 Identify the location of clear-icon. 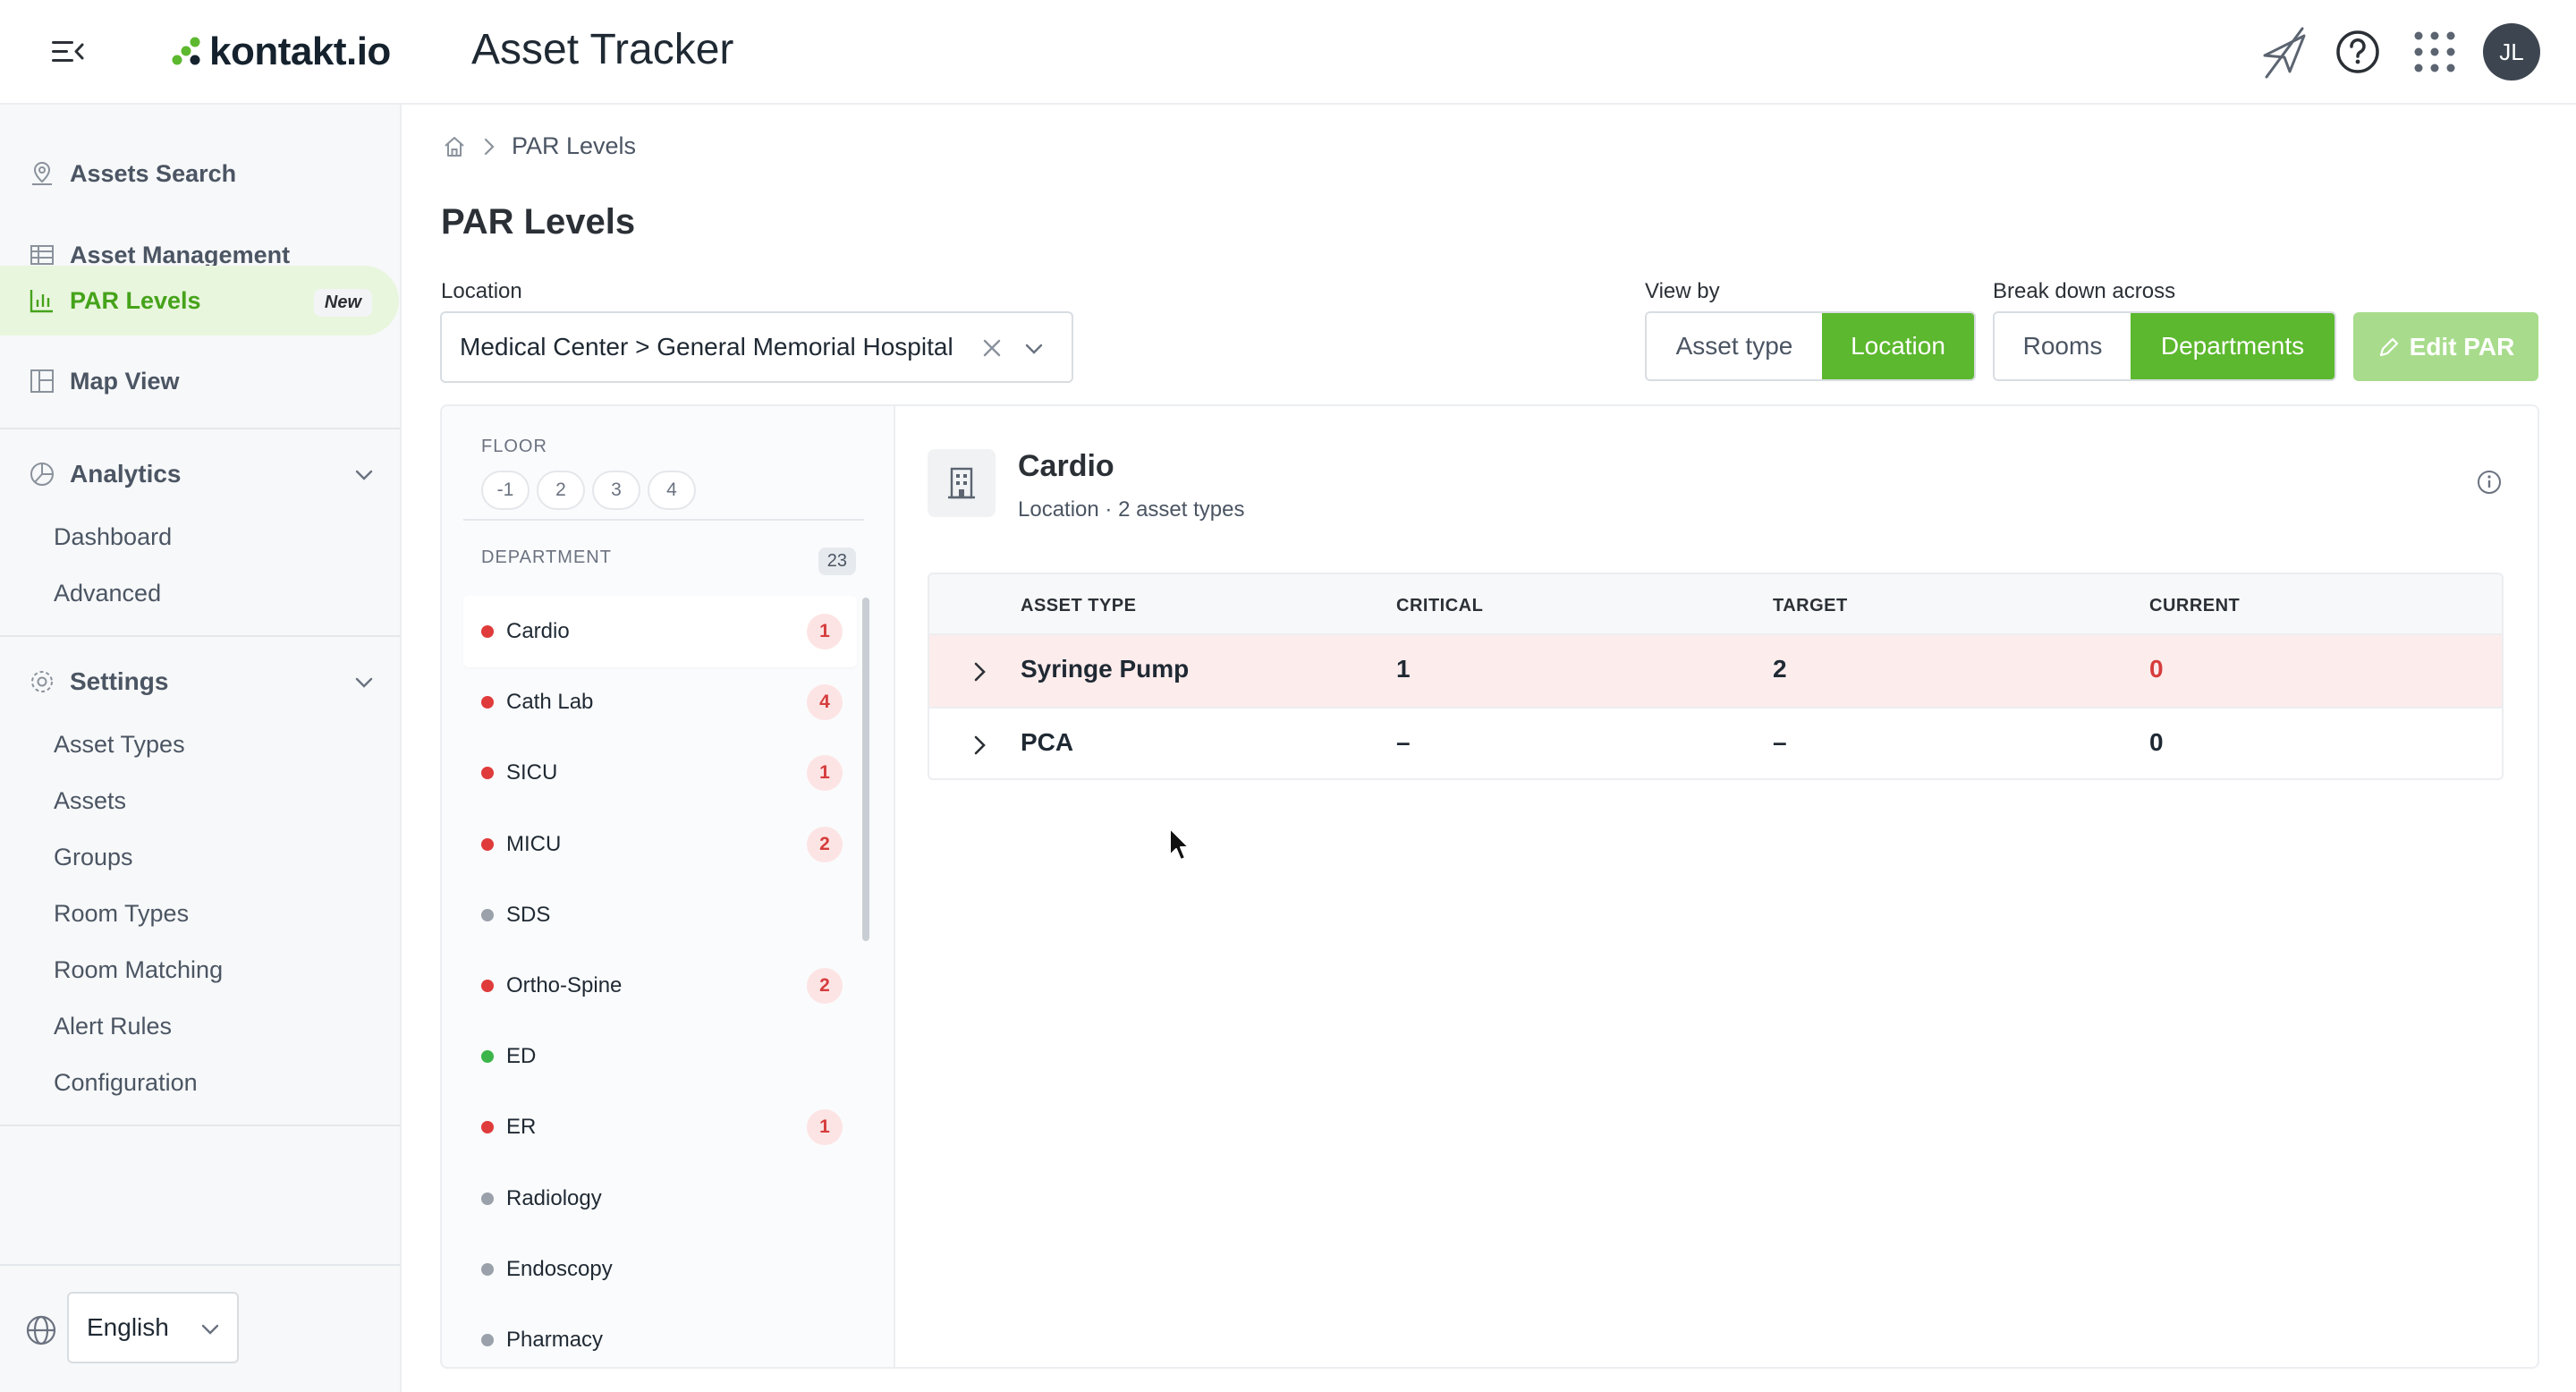
(992, 348).